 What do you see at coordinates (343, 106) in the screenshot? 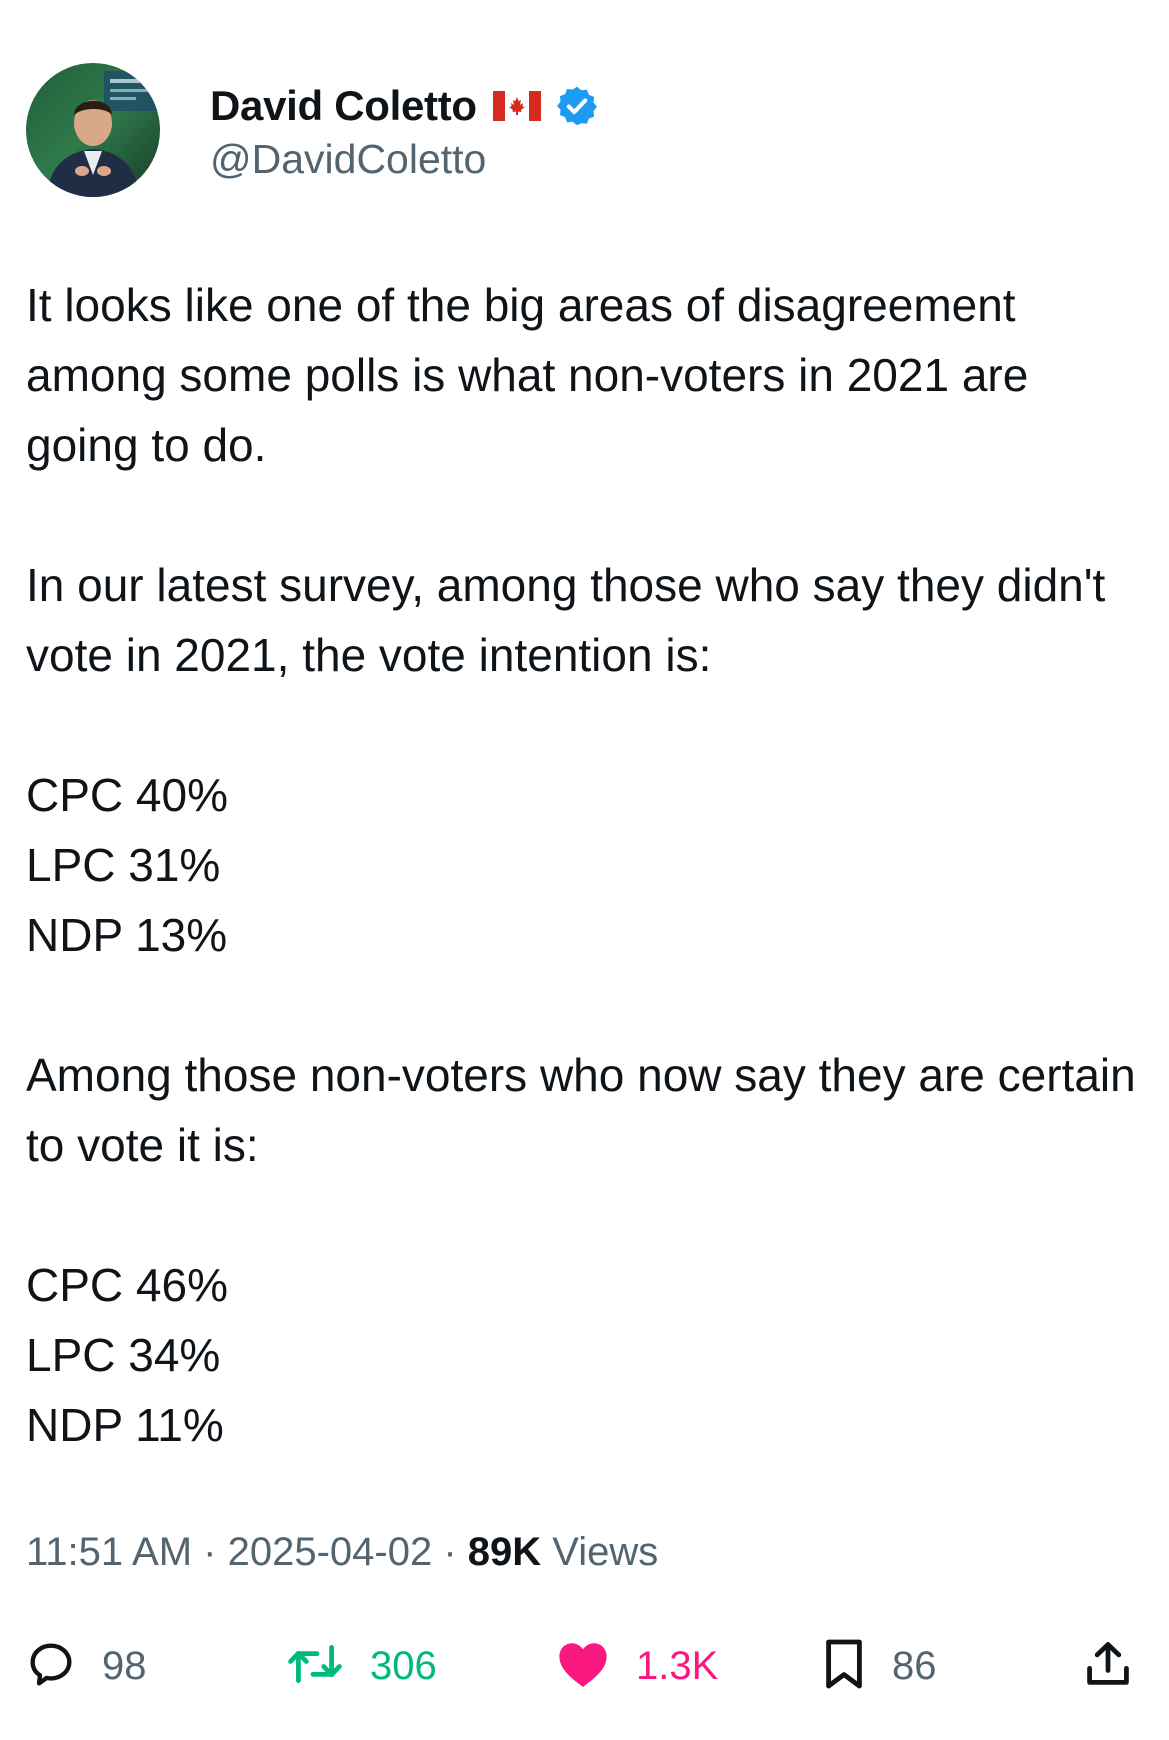
I see `display-name: David Coletto` at bounding box center [343, 106].